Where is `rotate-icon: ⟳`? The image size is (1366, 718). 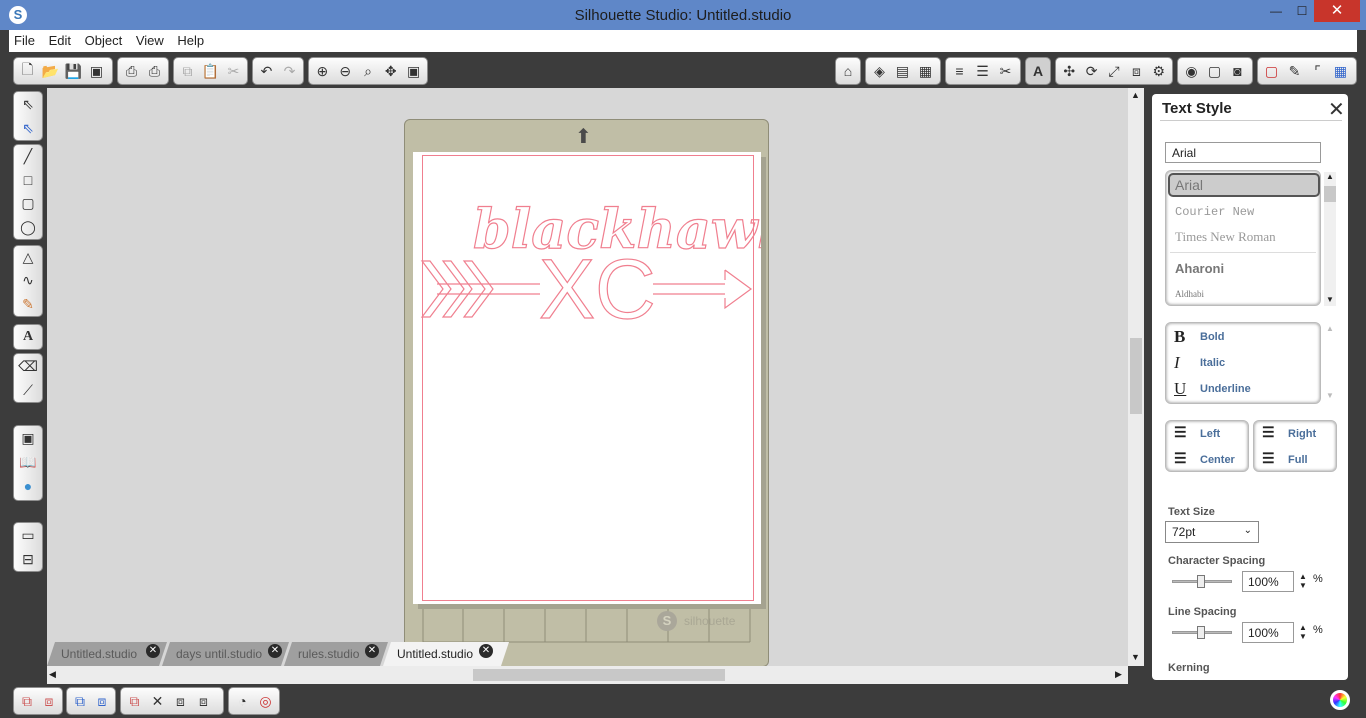 rotate-icon: ⟳ is located at coordinates (1091, 71).